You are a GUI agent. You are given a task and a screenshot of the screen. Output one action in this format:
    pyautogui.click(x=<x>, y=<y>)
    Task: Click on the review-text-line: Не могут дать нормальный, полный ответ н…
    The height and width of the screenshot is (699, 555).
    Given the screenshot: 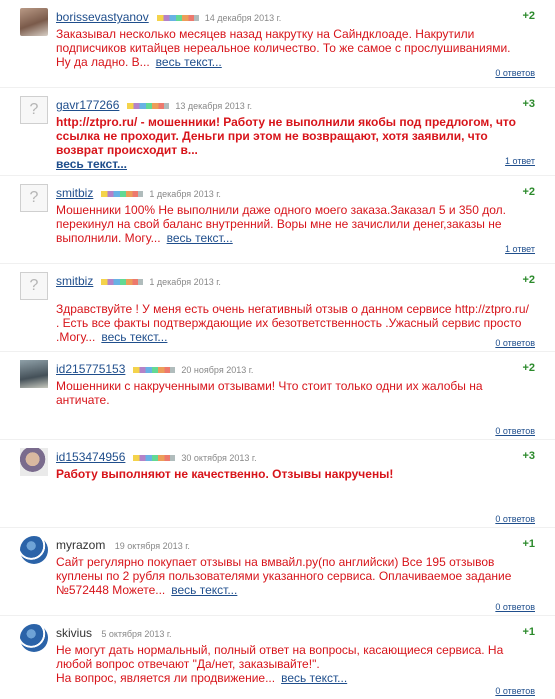 What is the action you would take?
    pyautogui.click(x=280, y=657)
    